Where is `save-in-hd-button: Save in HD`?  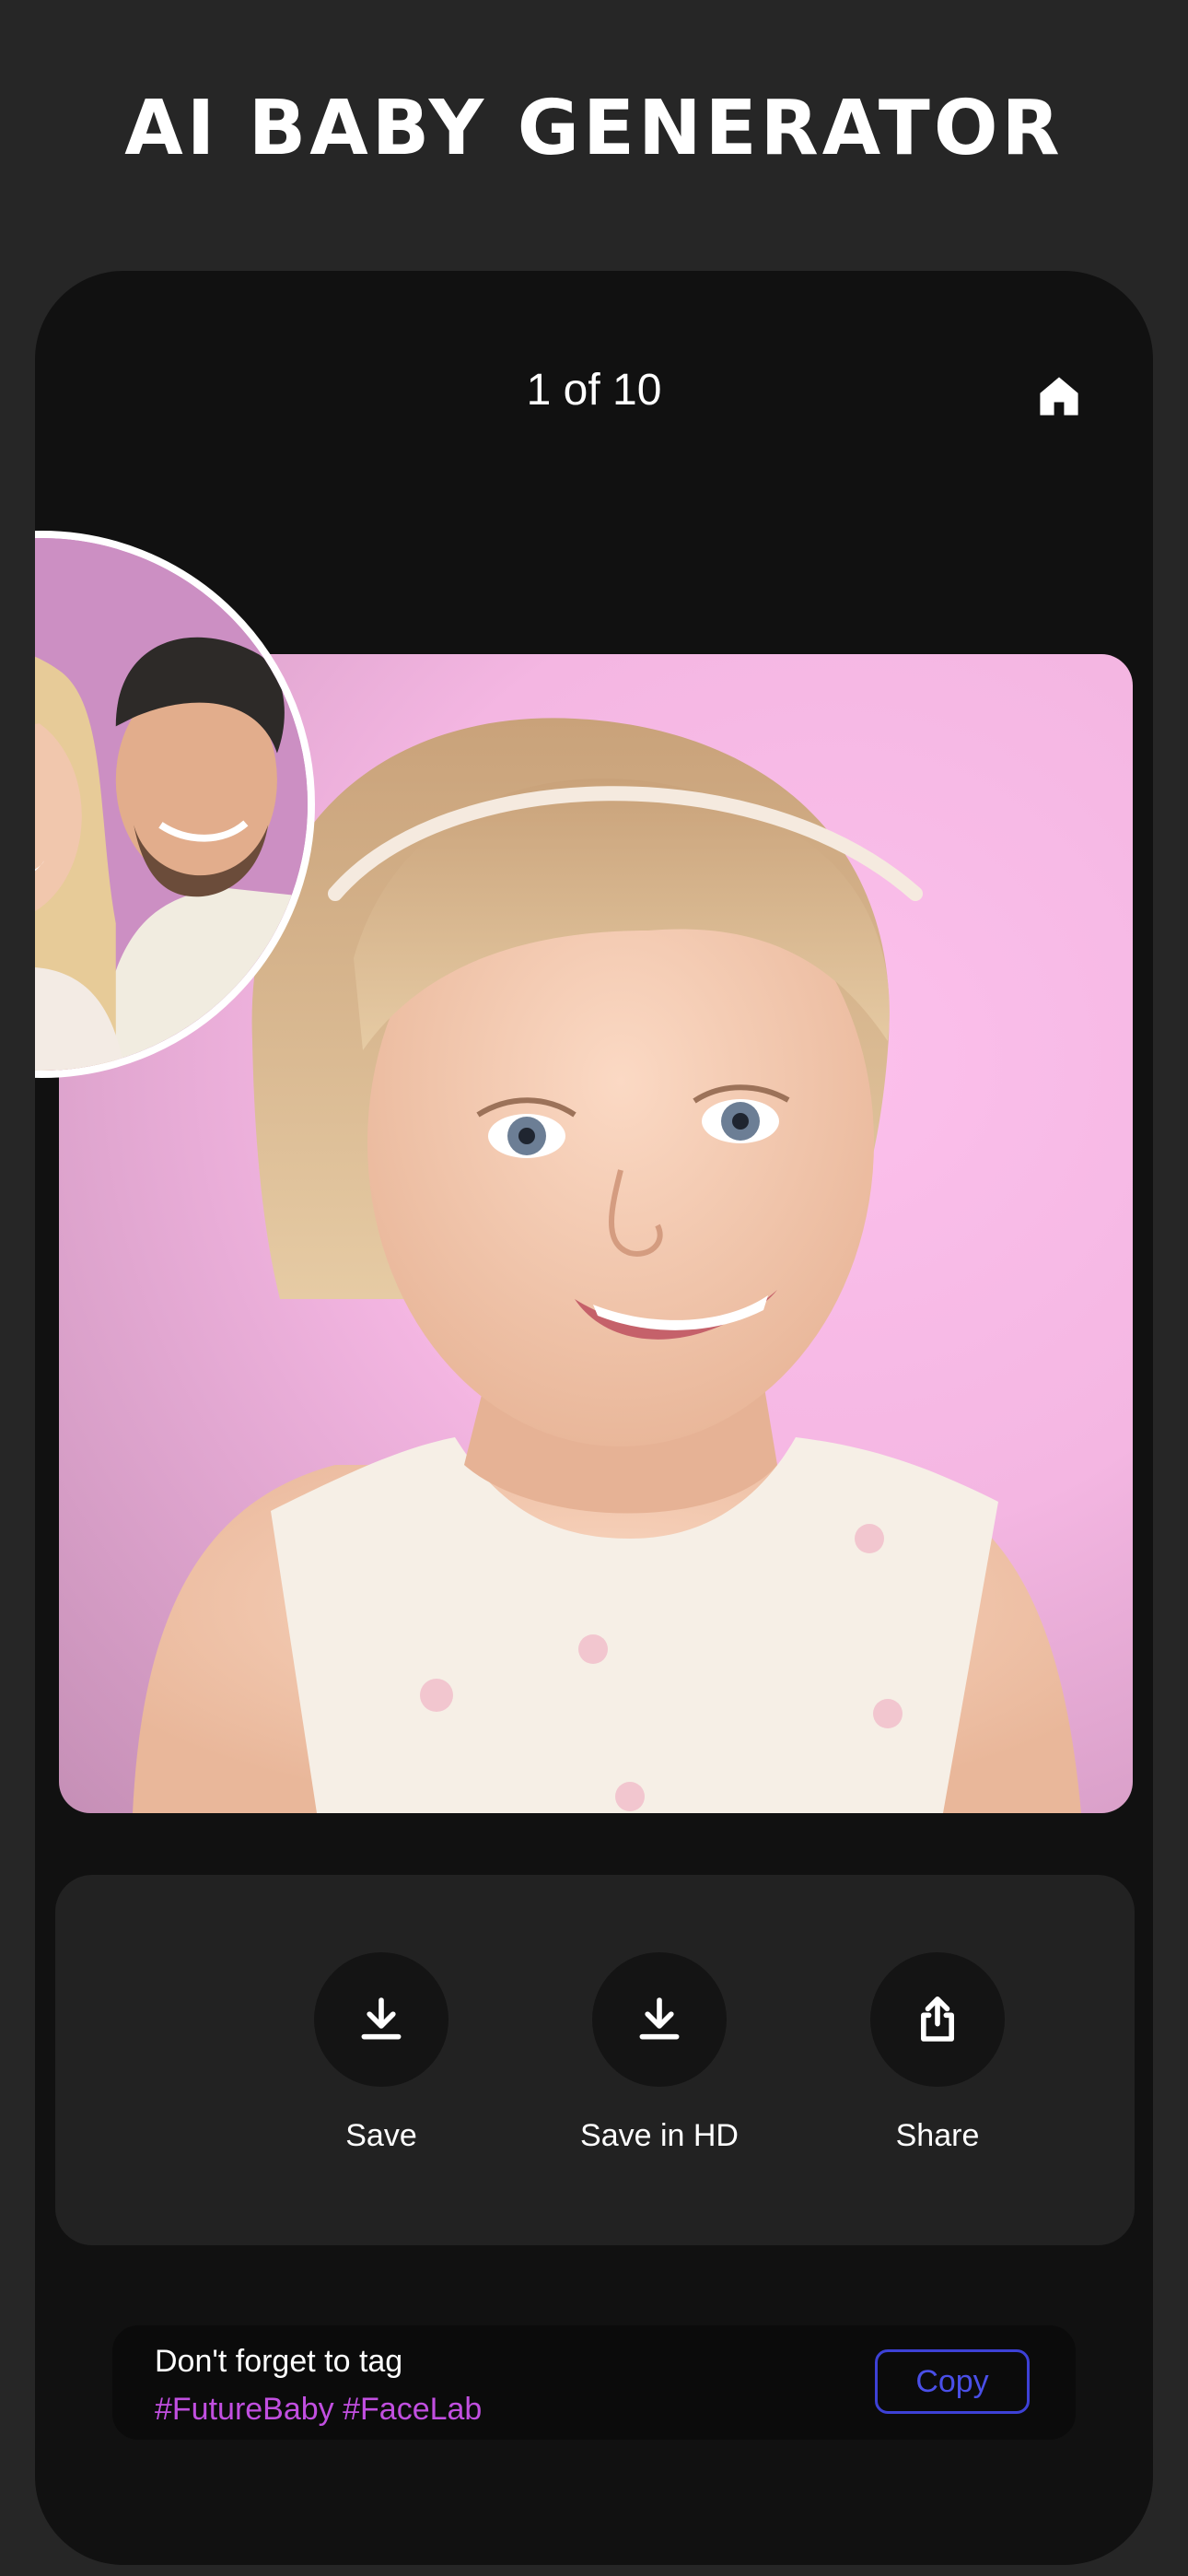 save-in-hd-button: Save in HD is located at coordinates (659, 2053).